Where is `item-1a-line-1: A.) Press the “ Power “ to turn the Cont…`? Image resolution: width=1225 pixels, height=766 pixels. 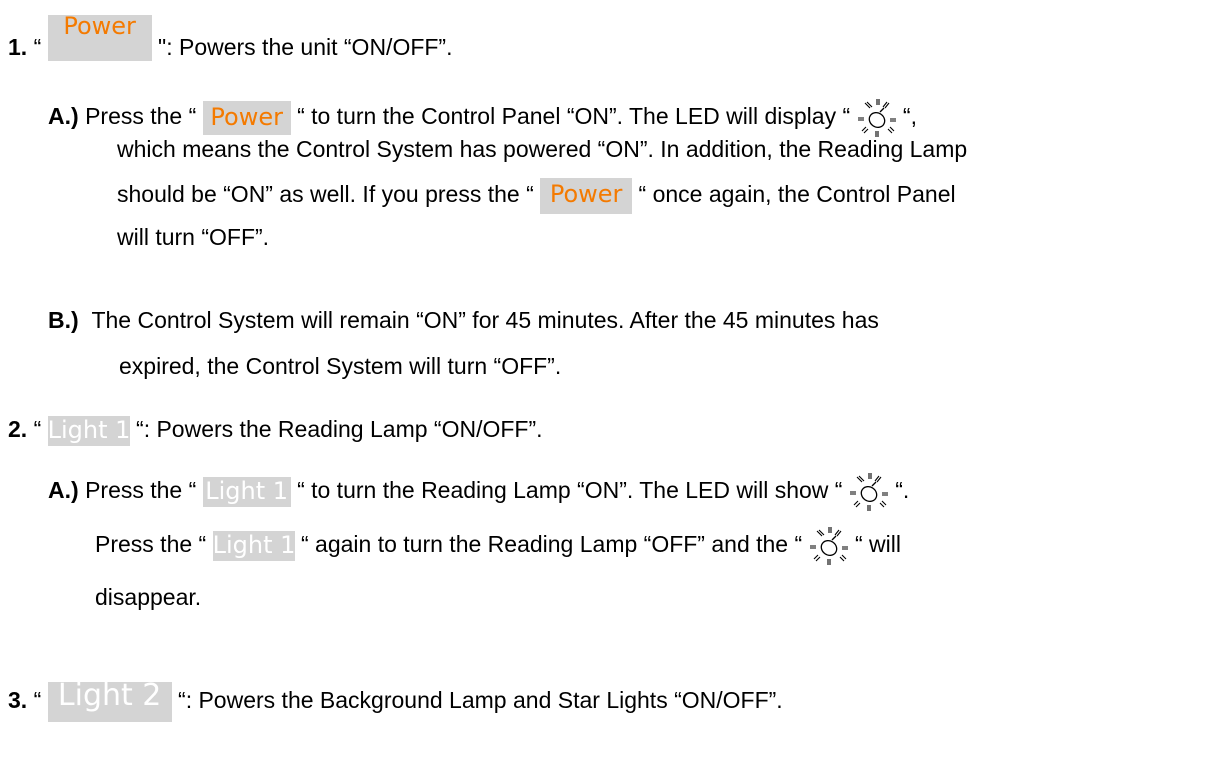 item-1a-line-1: A.) Press the “ Power “ to turn the Cont… is located at coordinates (482, 118).